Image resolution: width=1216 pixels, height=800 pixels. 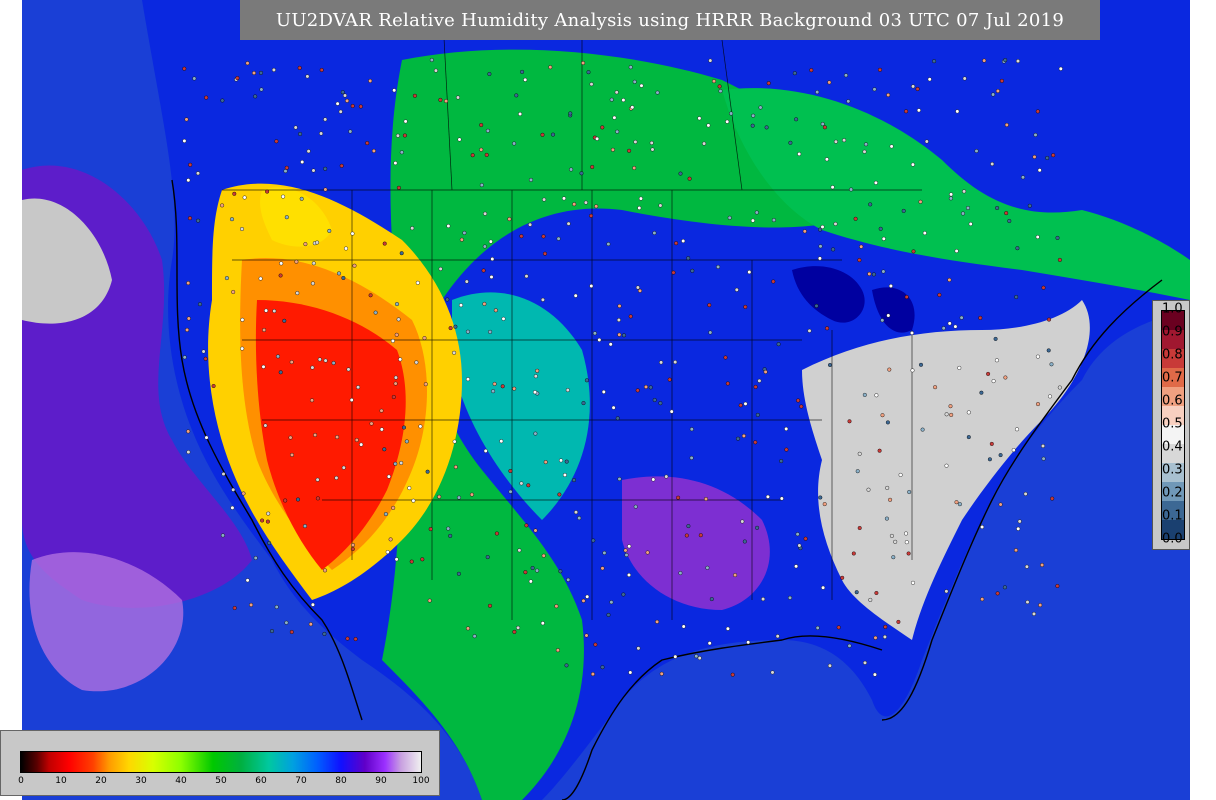 What do you see at coordinates (1172, 516) in the screenshot?
I see `increment-tick-label: 0.1` at bounding box center [1172, 516].